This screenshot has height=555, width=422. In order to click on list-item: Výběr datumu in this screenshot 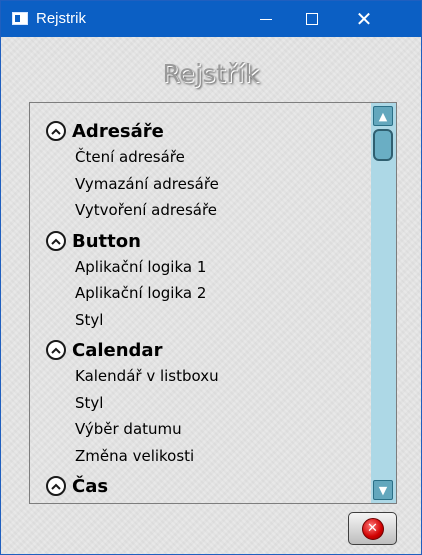, I will do `click(128, 429)`.